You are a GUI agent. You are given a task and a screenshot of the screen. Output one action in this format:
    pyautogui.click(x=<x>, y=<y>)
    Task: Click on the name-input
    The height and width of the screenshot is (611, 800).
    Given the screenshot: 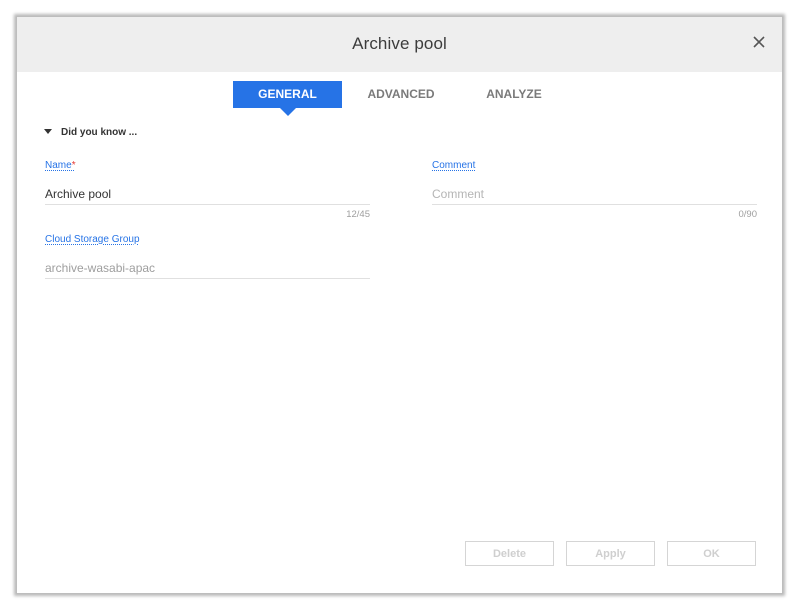 What is the action you would take?
    pyautogui.click(x=207, y=194)
    